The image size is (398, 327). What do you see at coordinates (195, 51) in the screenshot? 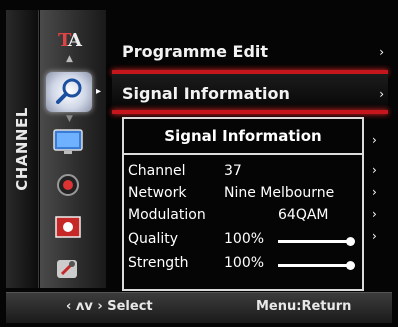
I see `menu-item-label: Programme Edit` at bounding box center [195, 51].